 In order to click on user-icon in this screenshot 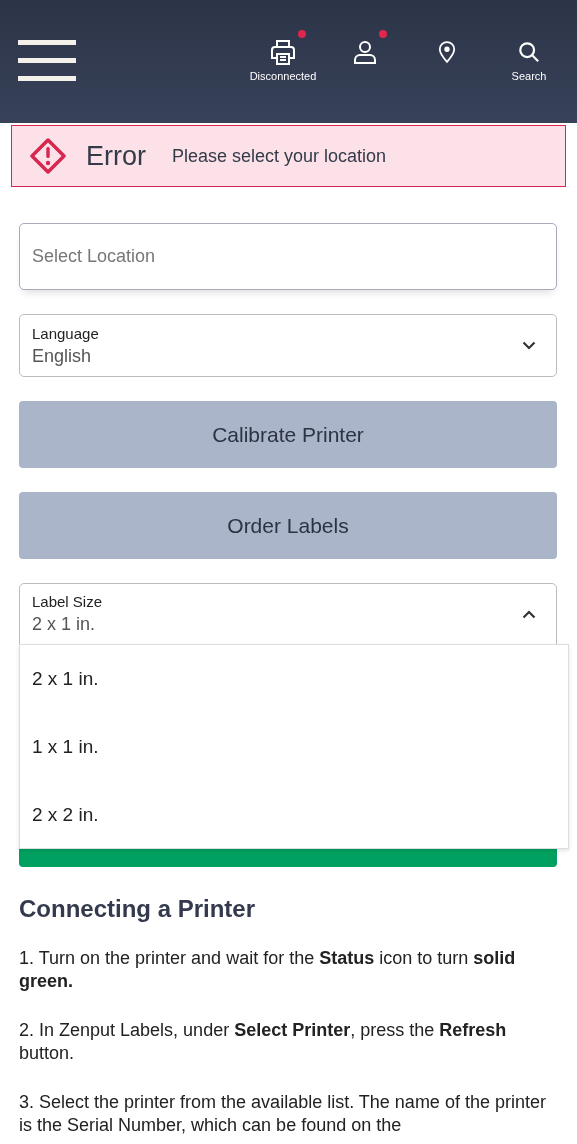, I will do `click(365, 52)`.